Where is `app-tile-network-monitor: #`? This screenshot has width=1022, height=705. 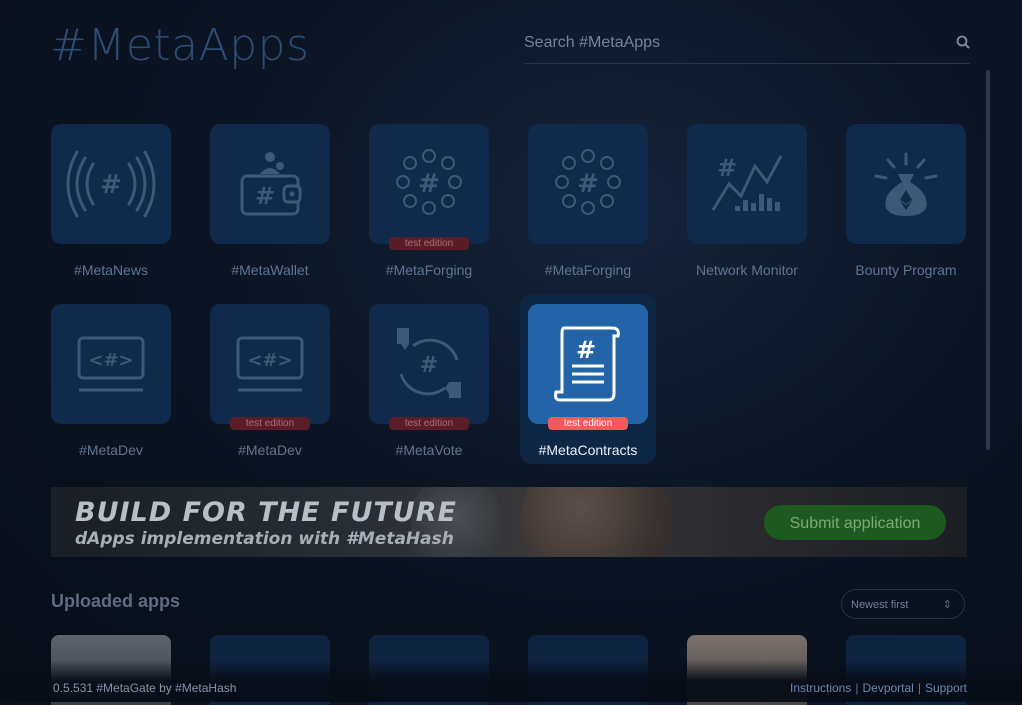 app-tile-network-monitor: # is located at coordinates (747, 184).